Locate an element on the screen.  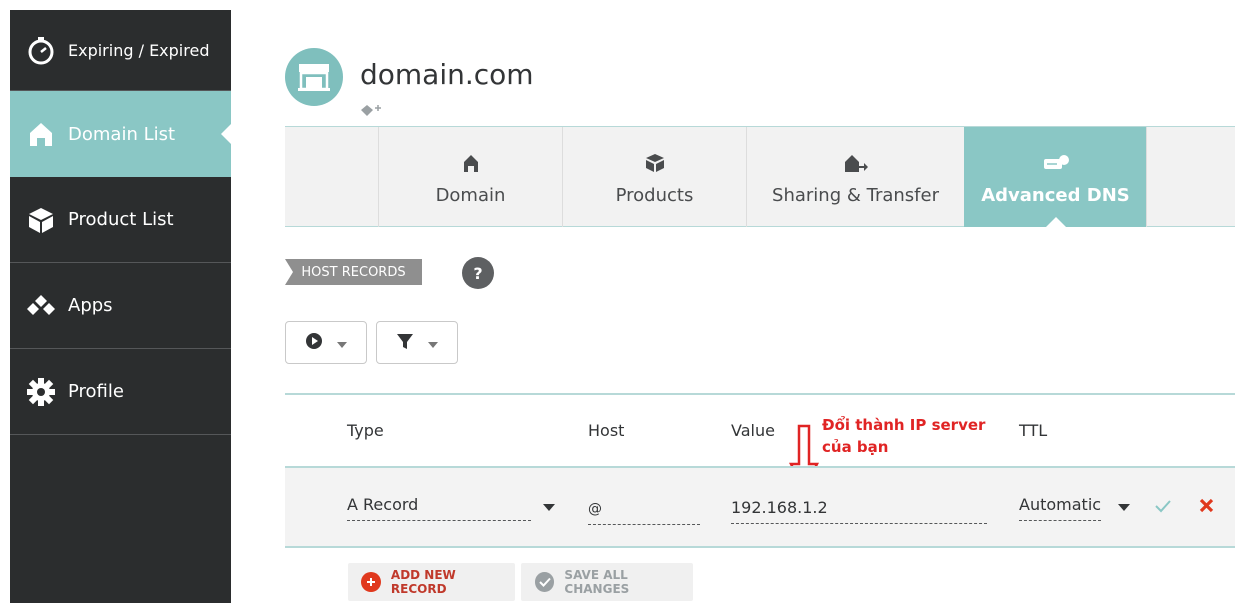
sidebar-item-label: Domain List is located at coordinates (122, 134).